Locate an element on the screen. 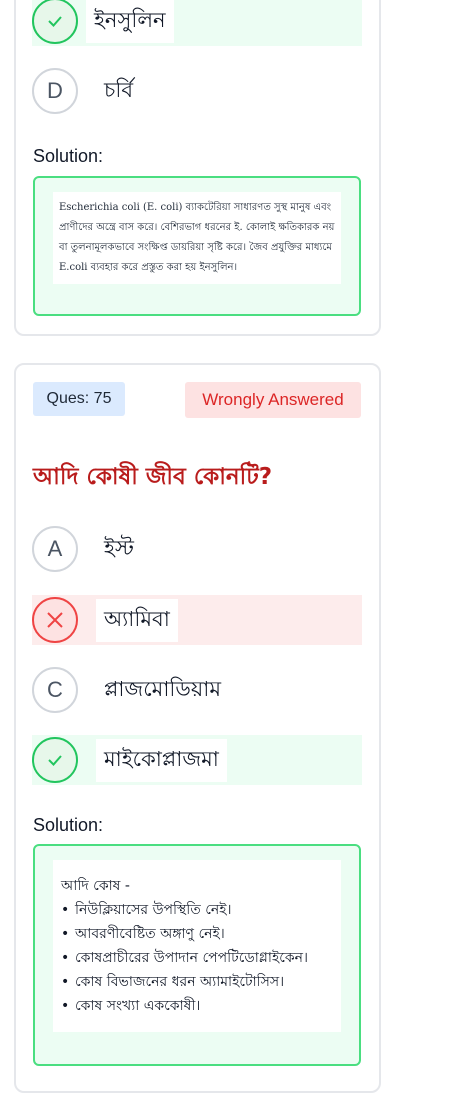  option-d-correct: মাইকোপ্লাজমা is located at coordinates (197, 760).